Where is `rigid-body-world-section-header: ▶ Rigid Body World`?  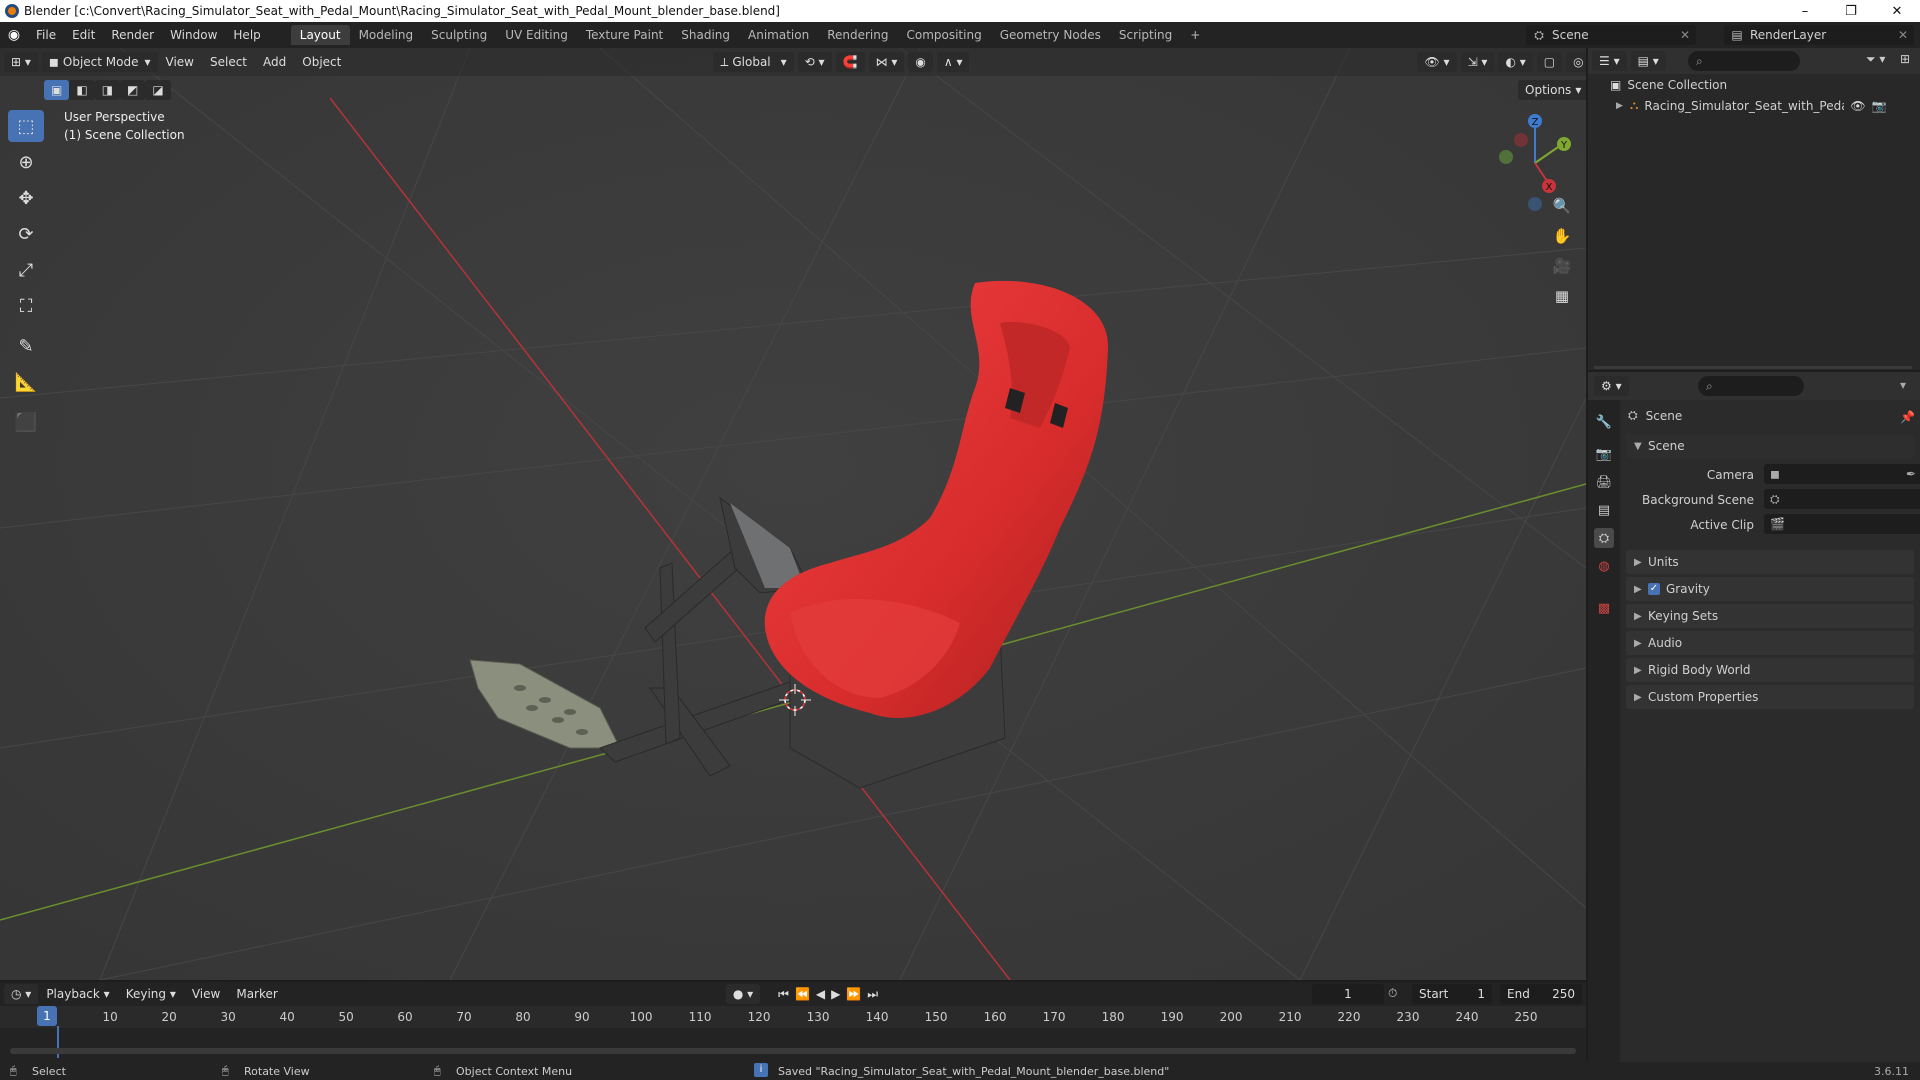 rigid-body-world-section-header: ▶ Rigid Body World is located at coordinates (1770, 670).